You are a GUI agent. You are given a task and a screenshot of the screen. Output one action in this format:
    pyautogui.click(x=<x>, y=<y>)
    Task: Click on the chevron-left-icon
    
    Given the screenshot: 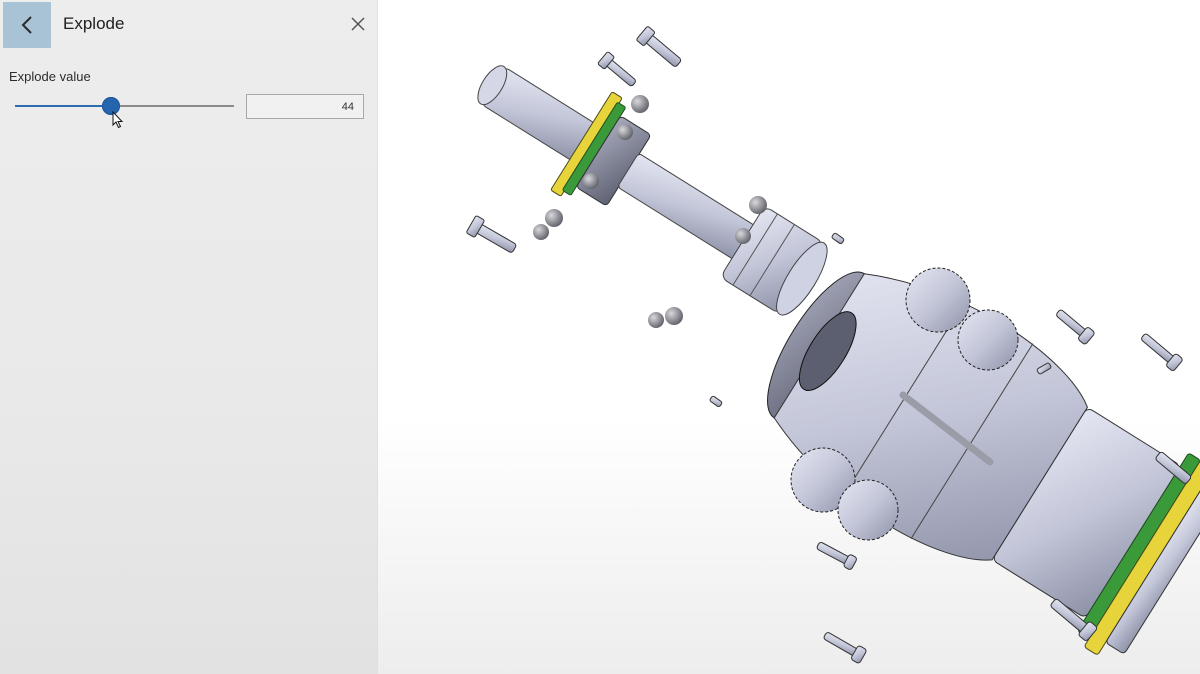 What is the action you would take?
    pyautogui.click(x=26, y=25)
    